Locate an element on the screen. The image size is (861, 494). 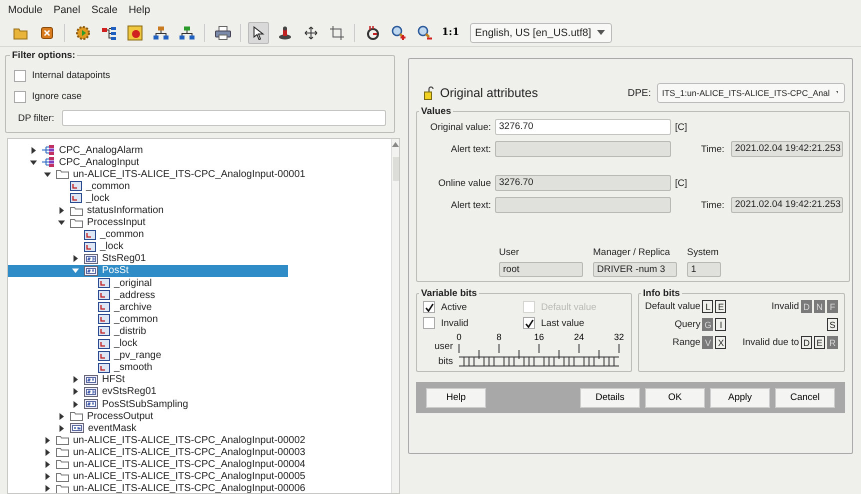
tree-item: eventMask is located at coordinates (148, 428).